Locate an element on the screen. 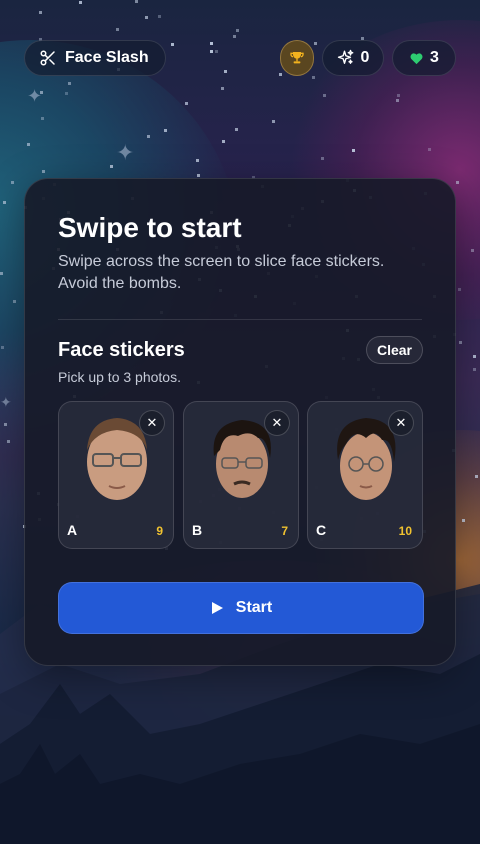 This screenshot has height=844, width=480. sticker-count: 9 is located at coordinates (159, 531).